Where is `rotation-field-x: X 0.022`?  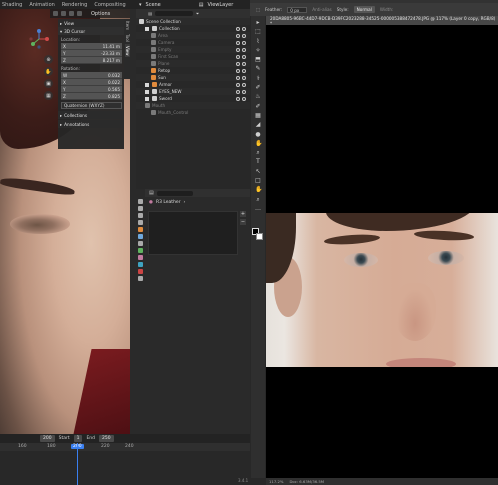
rotation-field-x: X 0.022 is located at coordinates (91, 82).